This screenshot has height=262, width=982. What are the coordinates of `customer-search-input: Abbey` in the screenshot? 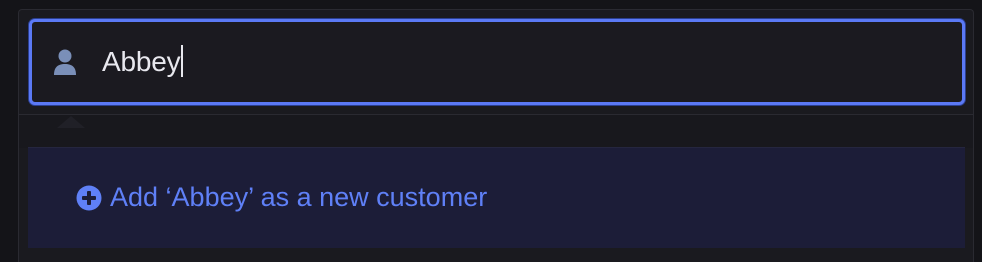 It's located at (512, 62).